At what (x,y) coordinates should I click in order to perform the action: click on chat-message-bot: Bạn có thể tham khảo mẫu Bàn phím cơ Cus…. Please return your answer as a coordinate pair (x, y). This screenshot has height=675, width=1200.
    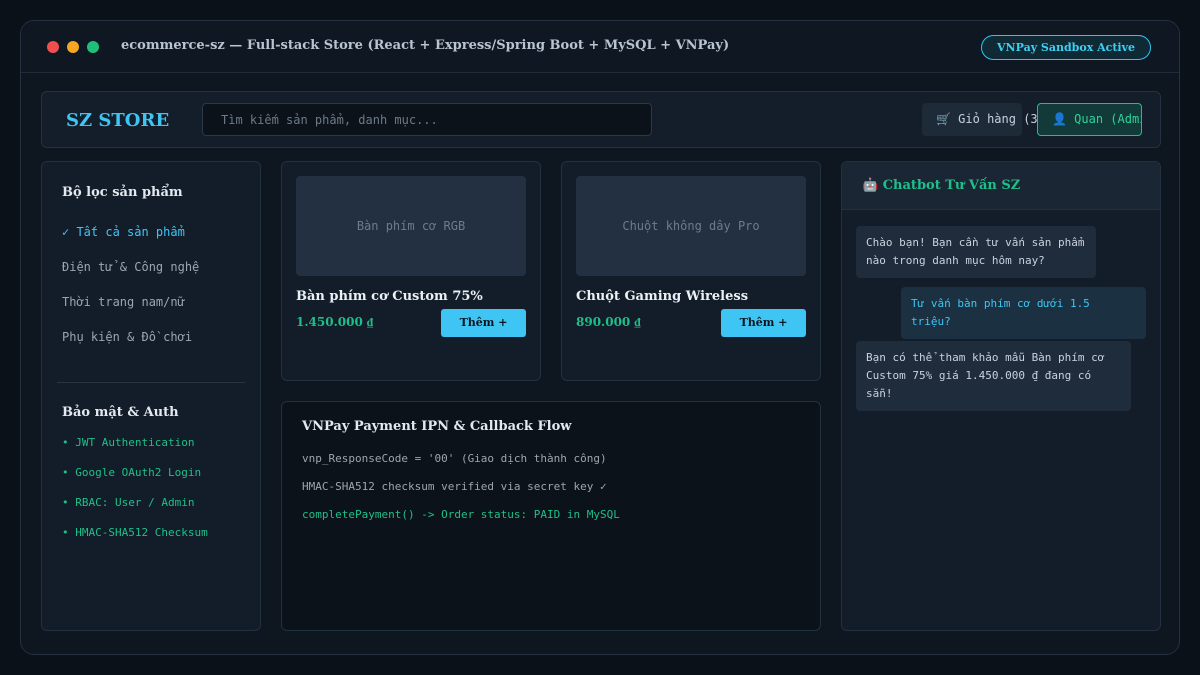
    Looking at the image, I should click on (993, 376).